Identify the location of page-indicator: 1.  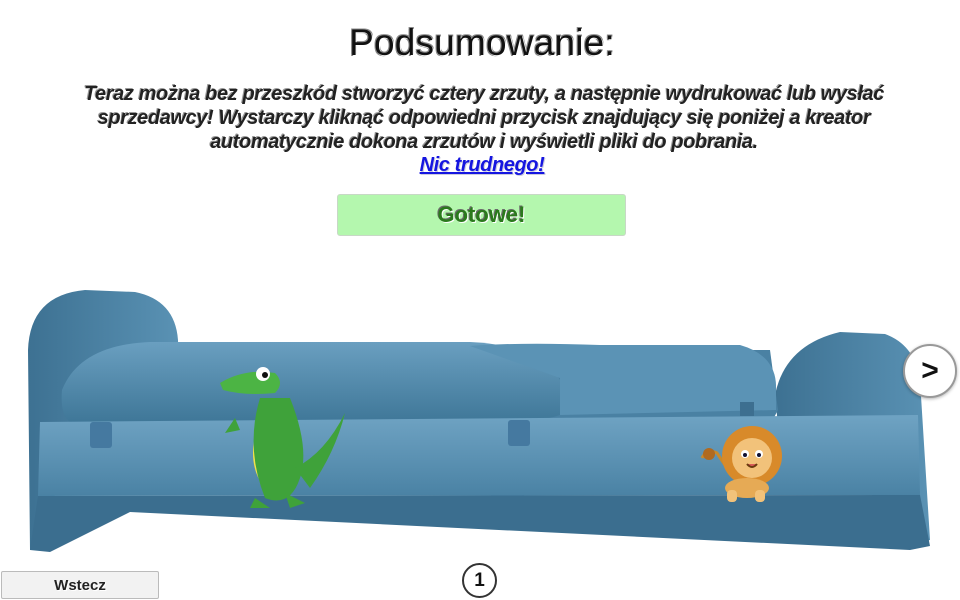
(479, 580).